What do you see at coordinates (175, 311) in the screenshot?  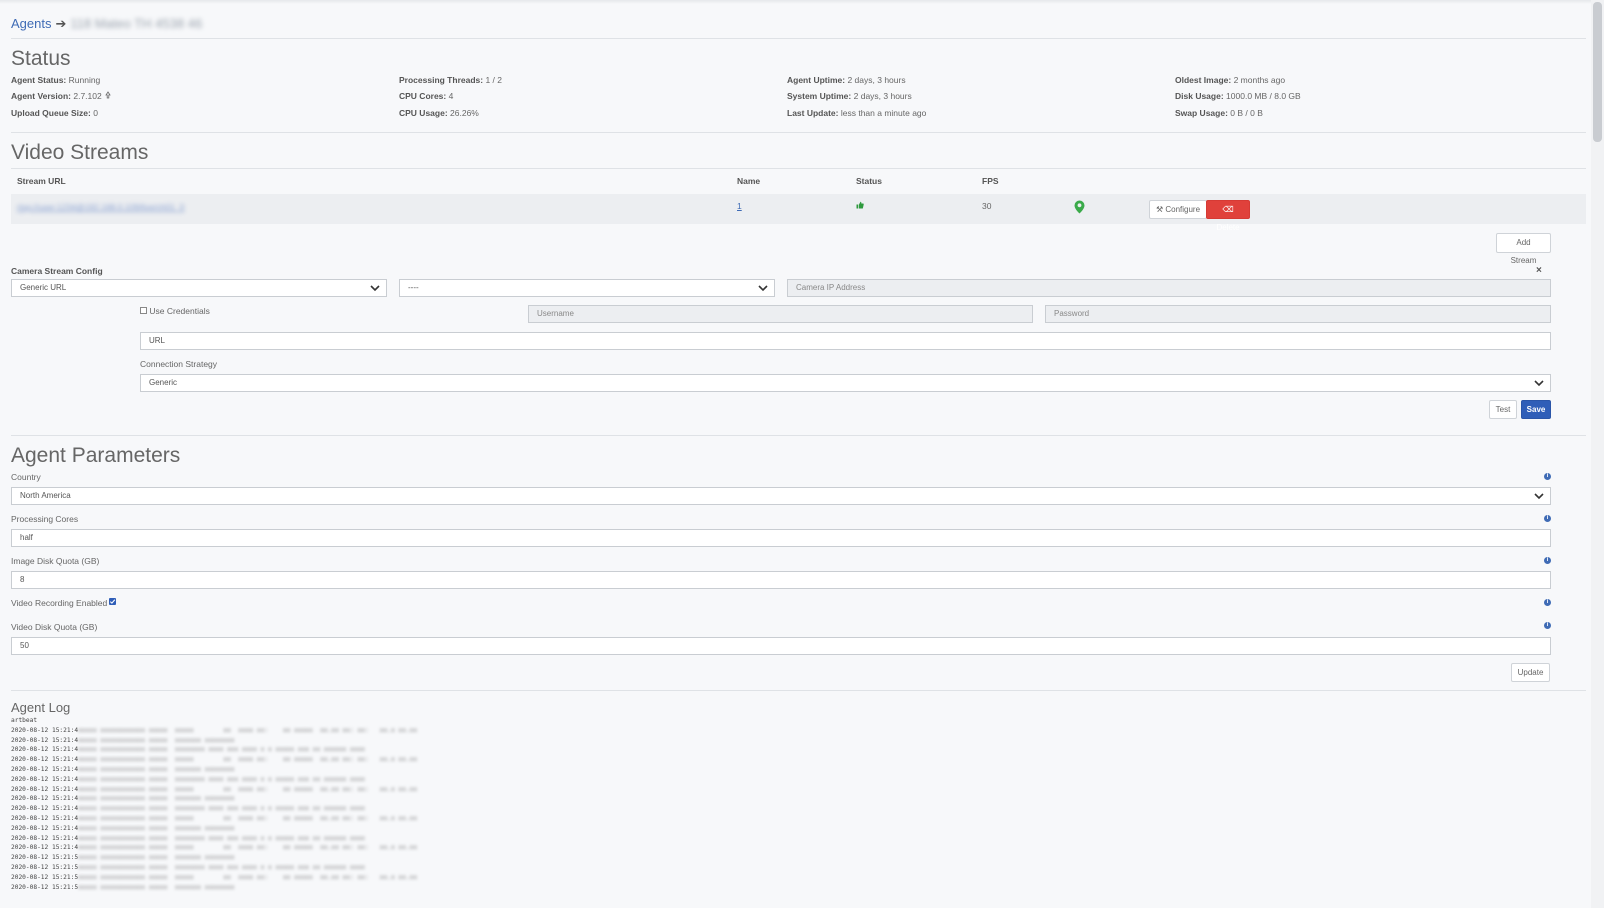 I see `use-credentials: Use Credentials` at bounding box center [175, 311].